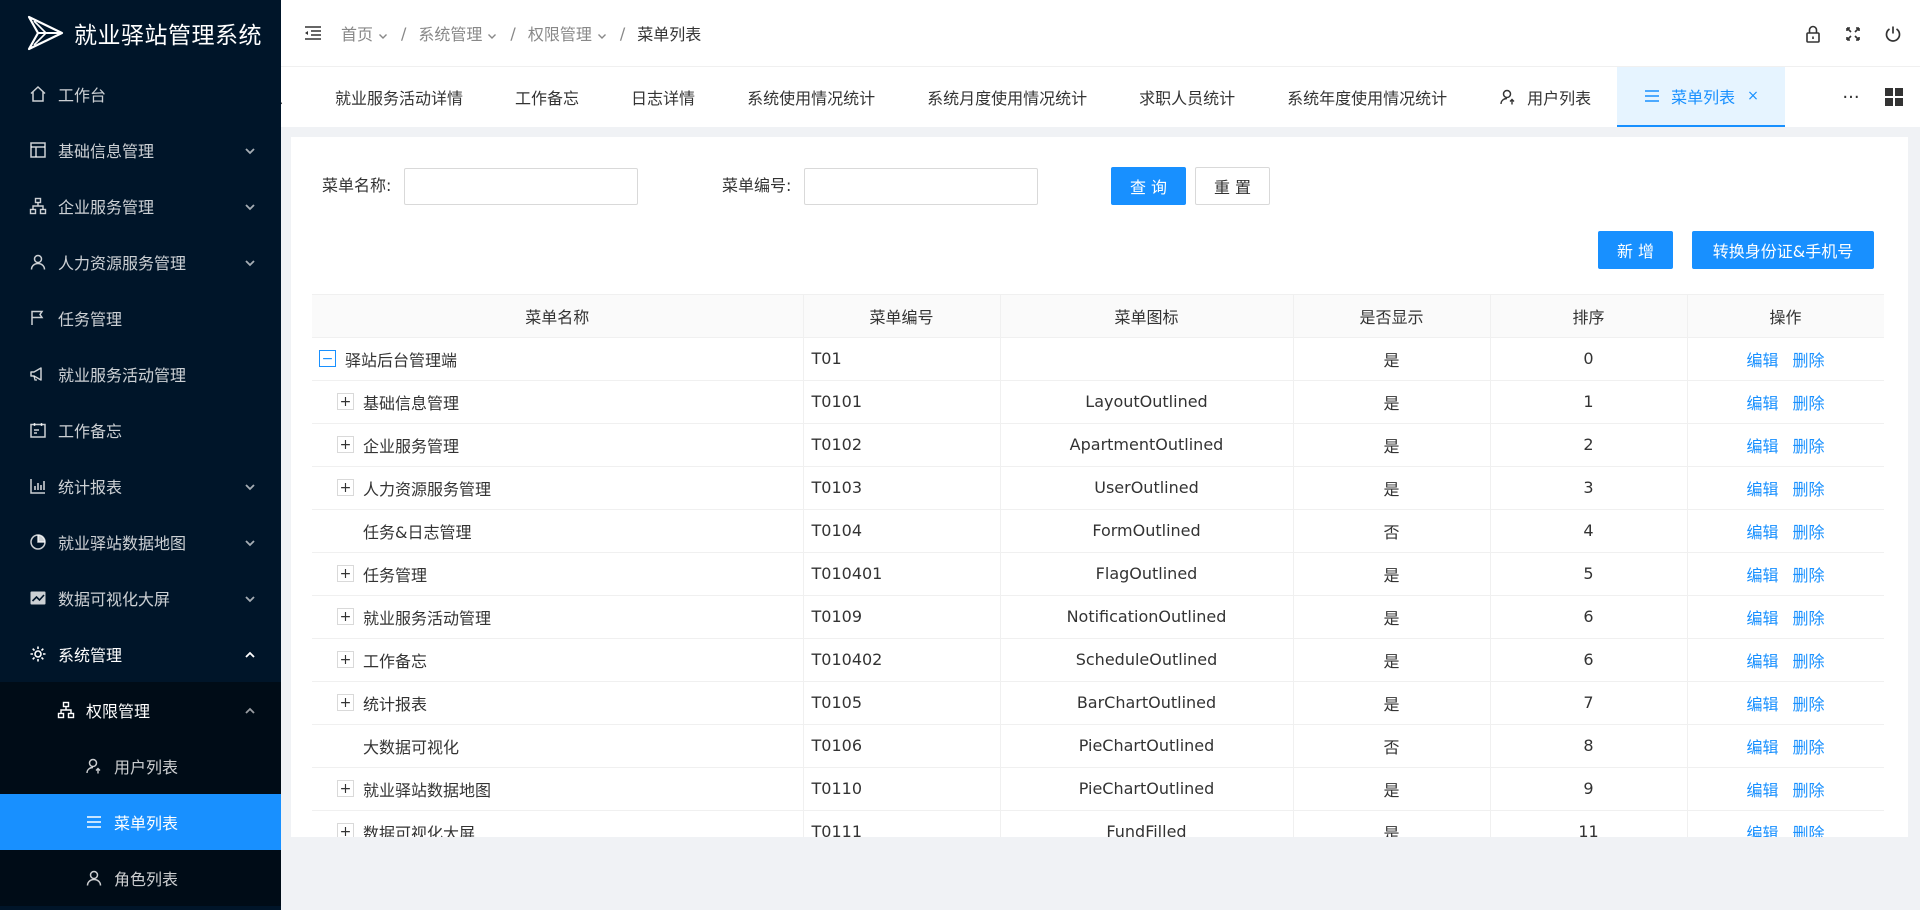 Image resolution: width=1920 pixels, height=910 pixels. Describe the element at coordinates (921, 186) in the screenshot. I see `menu-code-input` at that location.